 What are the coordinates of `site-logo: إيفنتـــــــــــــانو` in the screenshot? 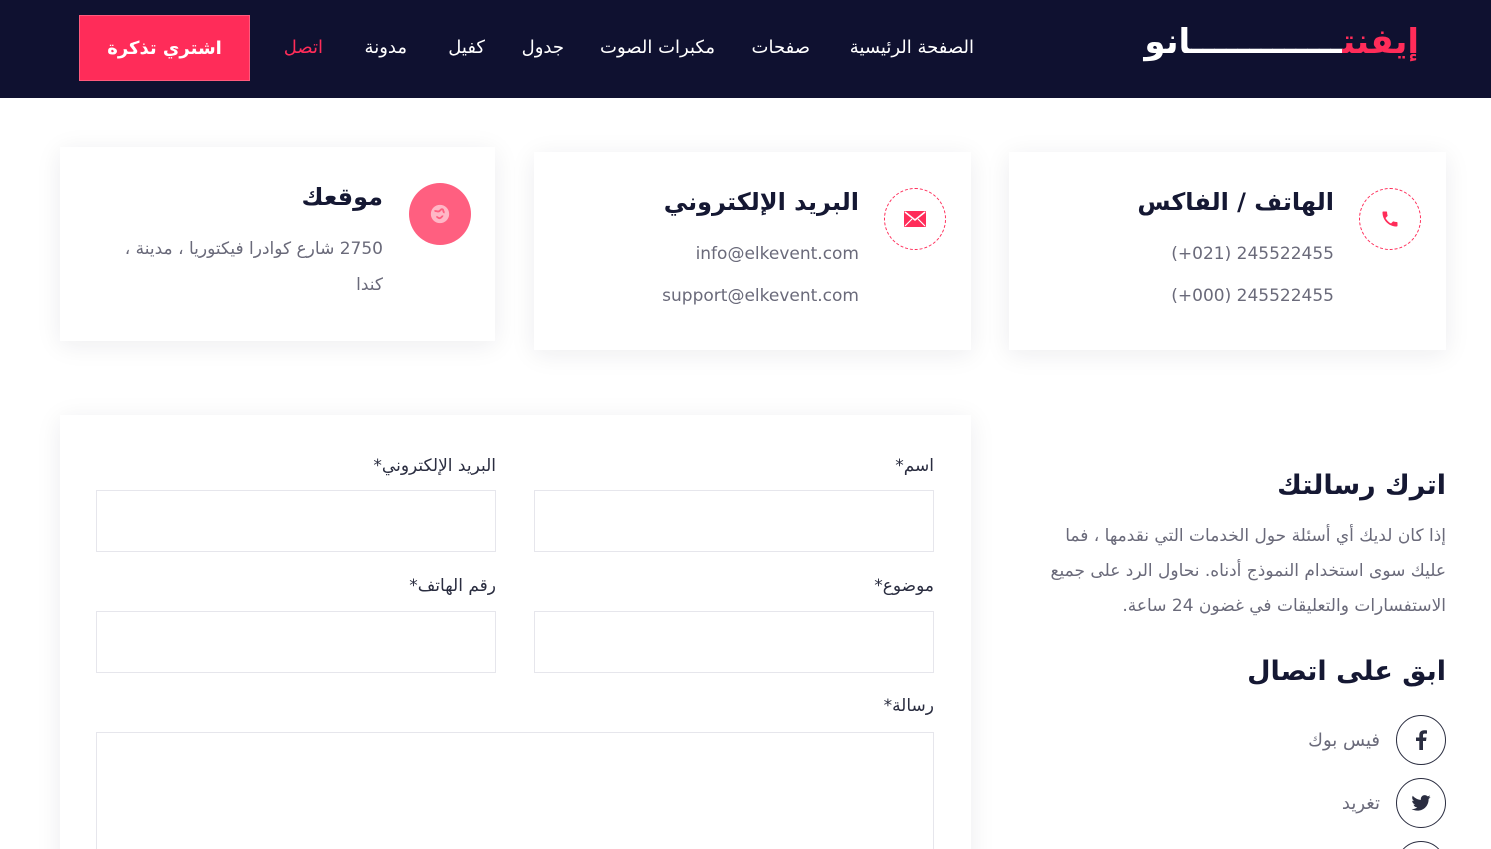 It's located at (1281, 42).